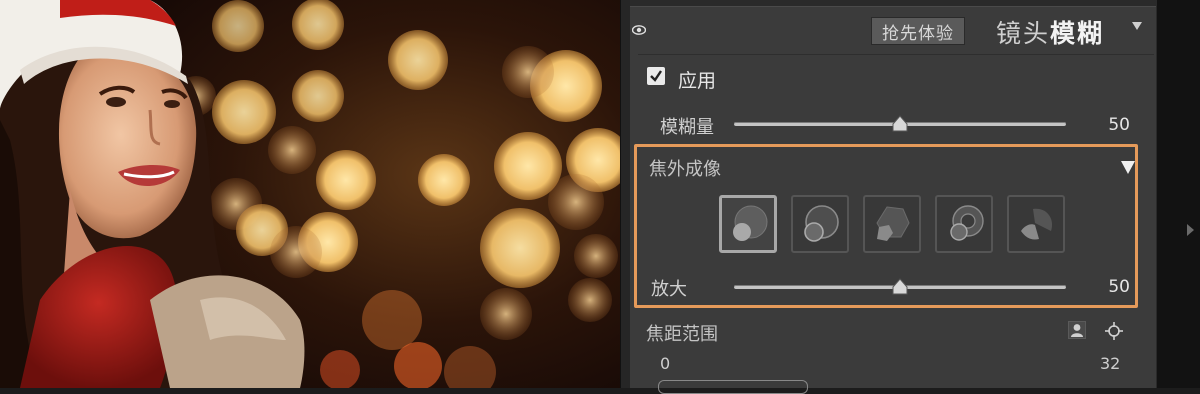  I want to click on zoom-value: 50, so click(1110, 287).